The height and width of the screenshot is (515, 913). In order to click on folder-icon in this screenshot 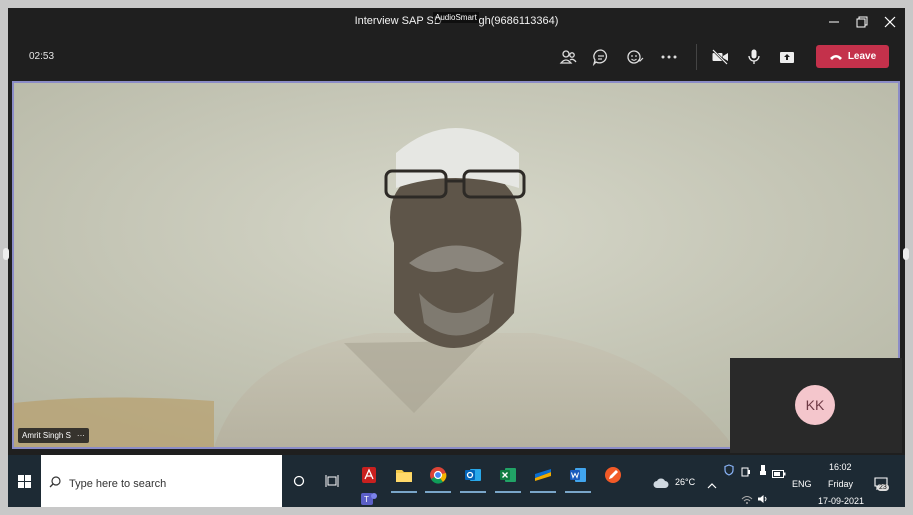, I will do `click(404, 476)`.